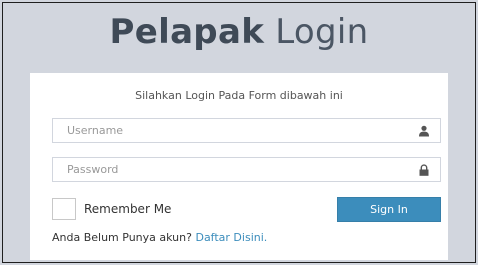 This screenshot has width=478, height=265. Describe the element at coordinates (389, 209) in the screenshot. I see `sign-in-button: Sign In` at that location.